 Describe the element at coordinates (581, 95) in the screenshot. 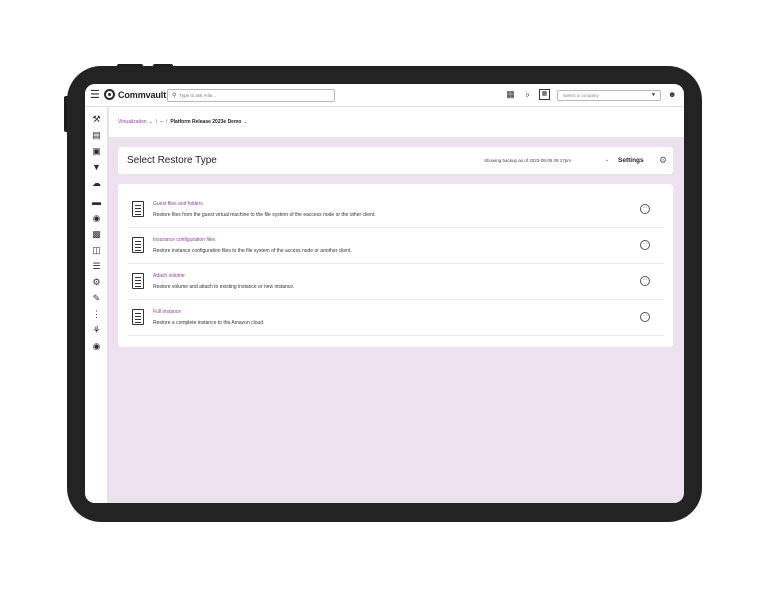

I see `company-select-value: Select a company` at that location.